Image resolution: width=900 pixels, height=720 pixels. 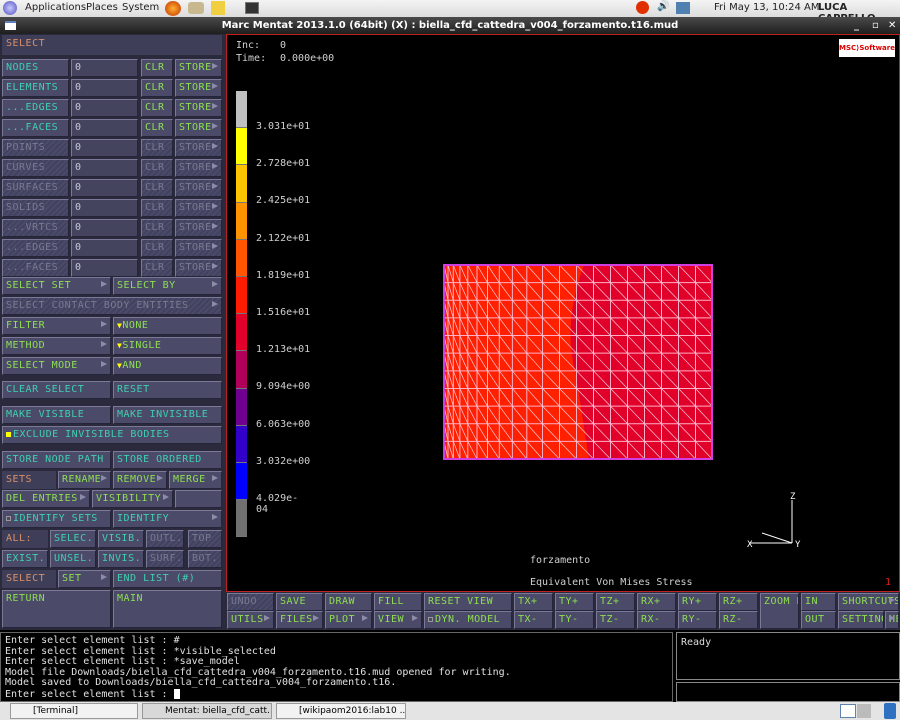 I want to click on firefox-icon, so click(x=173, y=8).